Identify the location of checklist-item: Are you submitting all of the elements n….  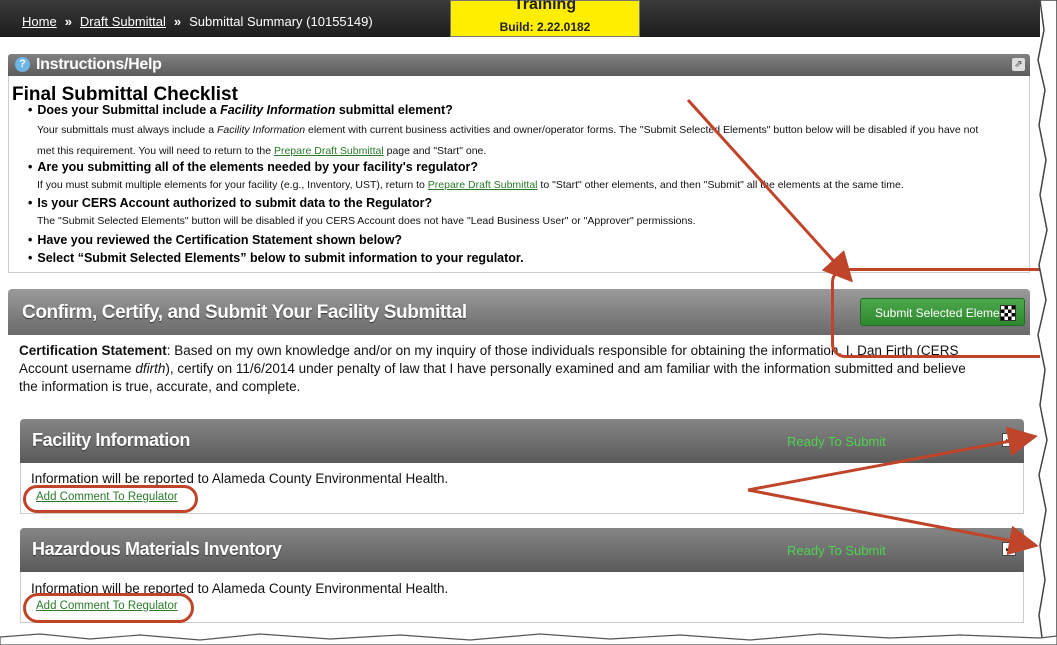
(253, 167).